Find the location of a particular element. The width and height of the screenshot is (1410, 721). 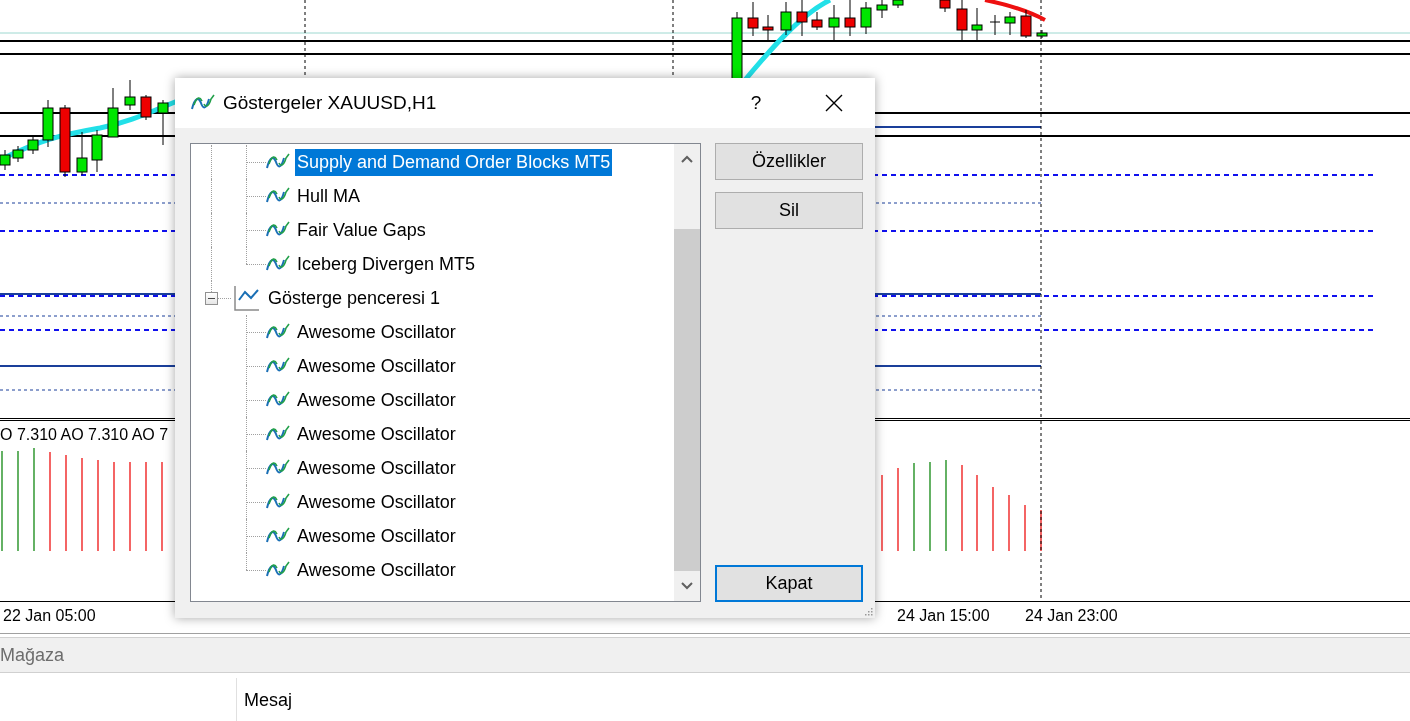

dialog-title: Göstergeler XAUUSD,H1 is located at coordinates (330, 103).